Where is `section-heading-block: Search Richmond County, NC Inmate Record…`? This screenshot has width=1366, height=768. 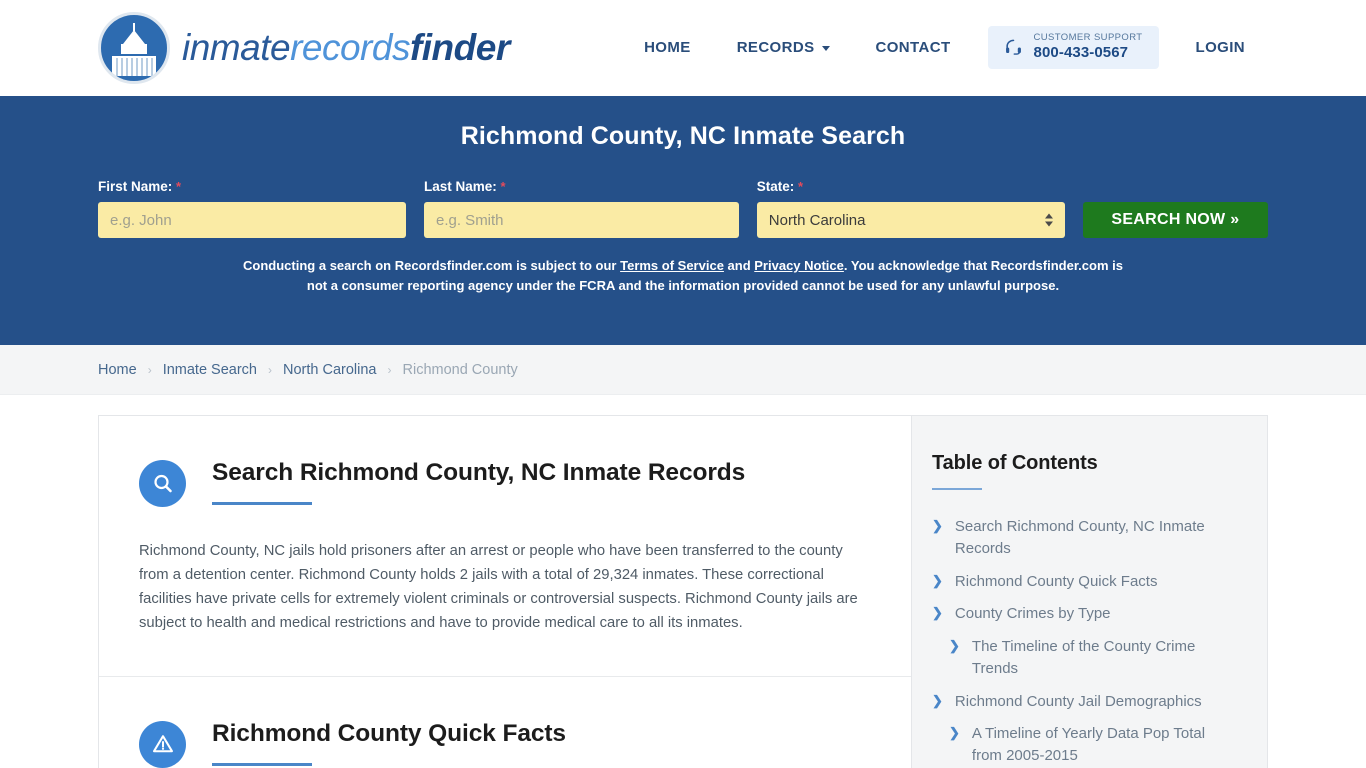
section-heading-block: Search Richmond County, NC Inmate Record… is located at coordinates (479, 482).